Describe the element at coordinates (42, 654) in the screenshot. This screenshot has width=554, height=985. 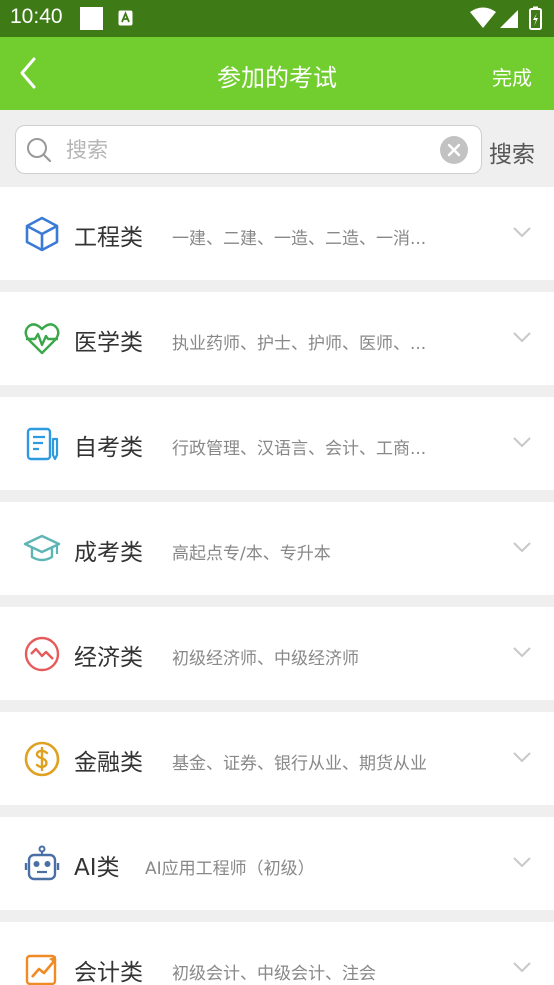
I see `trend-circle-icon` at that location.